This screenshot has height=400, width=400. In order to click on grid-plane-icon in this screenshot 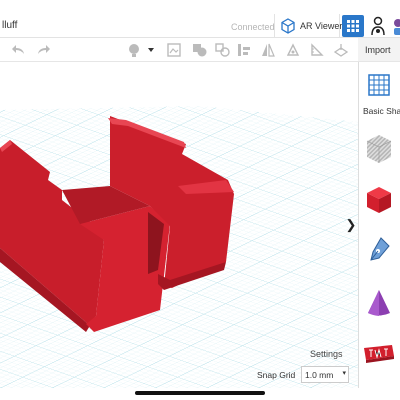, I will do `click(379, 85)`.